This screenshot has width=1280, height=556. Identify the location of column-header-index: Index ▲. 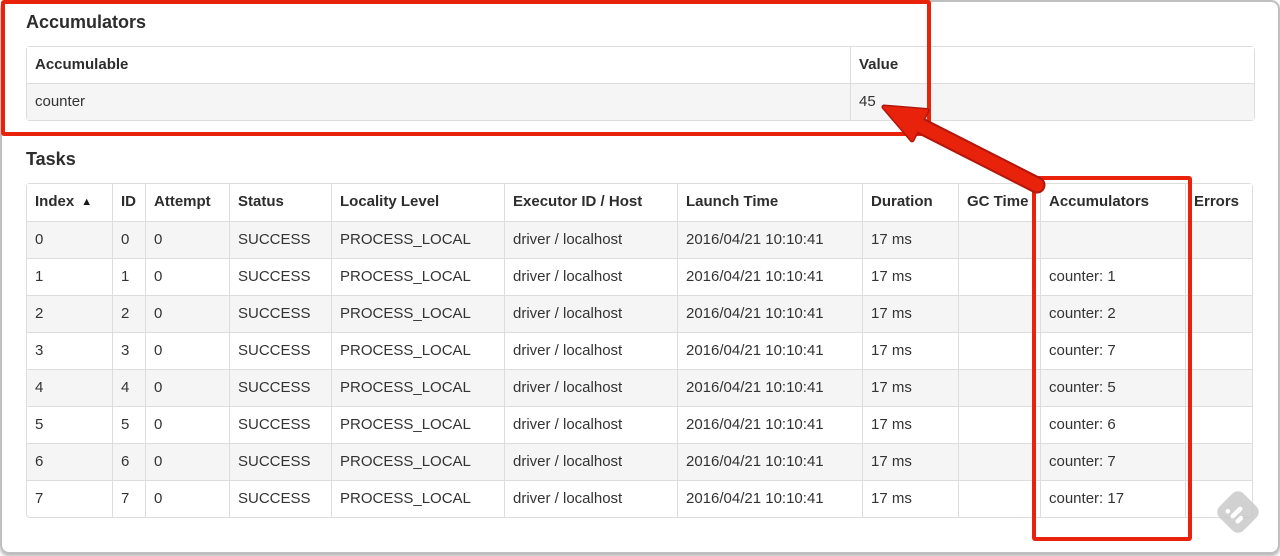
(69, 202).